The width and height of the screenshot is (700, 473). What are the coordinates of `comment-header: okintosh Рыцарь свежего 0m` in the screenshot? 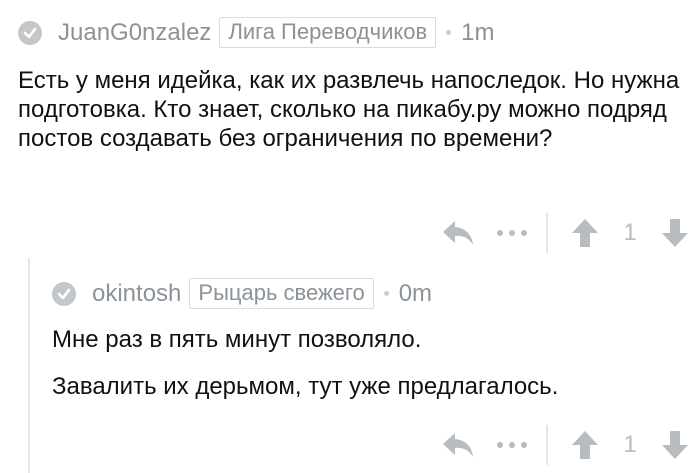 It's located at (242, 293).